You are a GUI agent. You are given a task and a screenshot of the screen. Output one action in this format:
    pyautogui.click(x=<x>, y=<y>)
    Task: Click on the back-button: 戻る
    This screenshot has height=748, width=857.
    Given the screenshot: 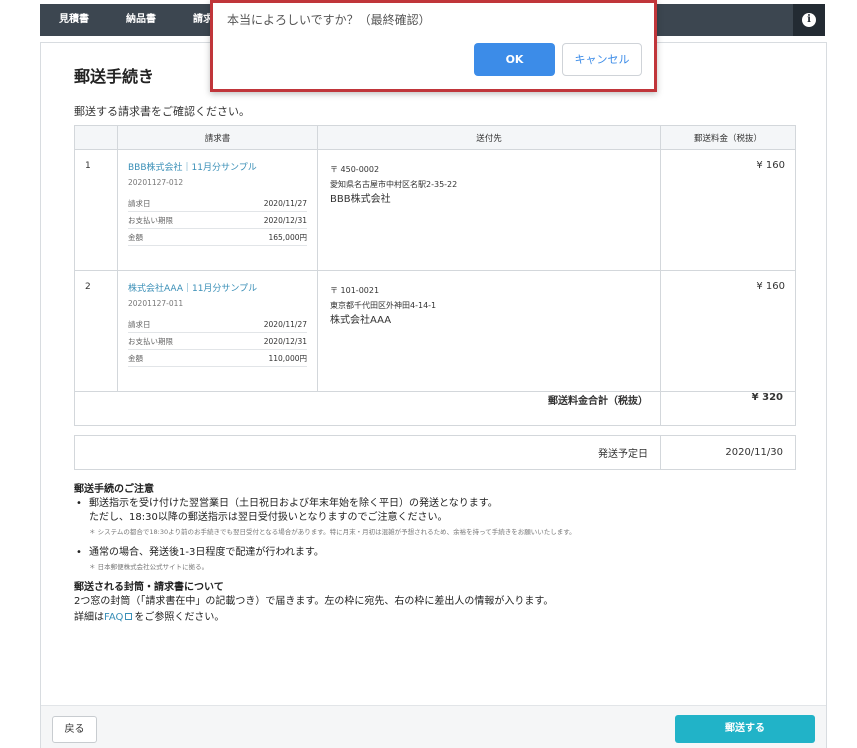 What is the action you would take?
    pyautogui.click(x=74, y=729)
    